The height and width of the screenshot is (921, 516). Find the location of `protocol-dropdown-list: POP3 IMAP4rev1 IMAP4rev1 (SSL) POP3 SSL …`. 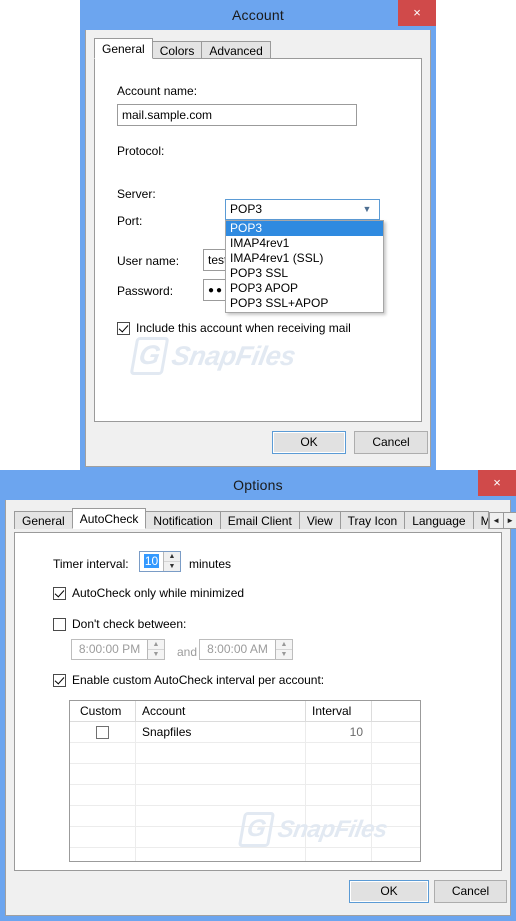

protocol-dropdown-list: POP3 IMAP4rev1 IMAP4rev1 (SSL) POP3 SSL … is located at coordinates (304, 266).